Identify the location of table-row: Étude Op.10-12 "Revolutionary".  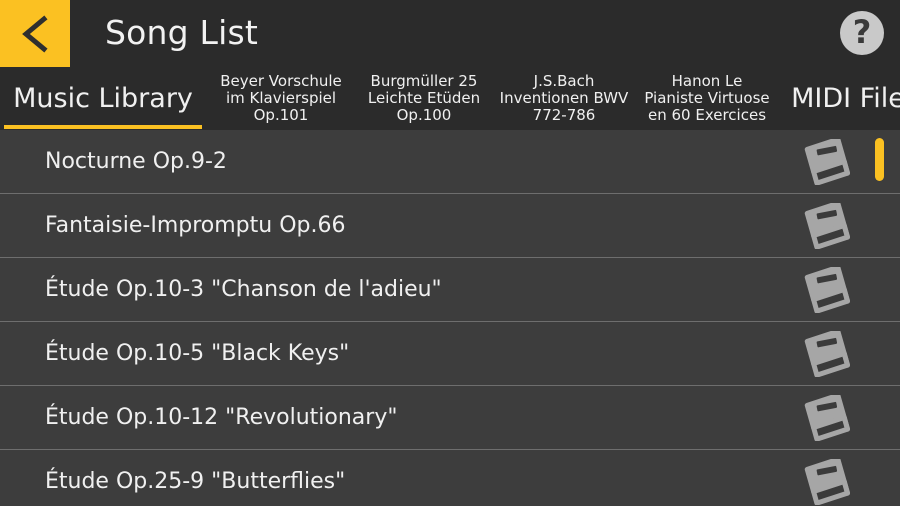
(450, 417).